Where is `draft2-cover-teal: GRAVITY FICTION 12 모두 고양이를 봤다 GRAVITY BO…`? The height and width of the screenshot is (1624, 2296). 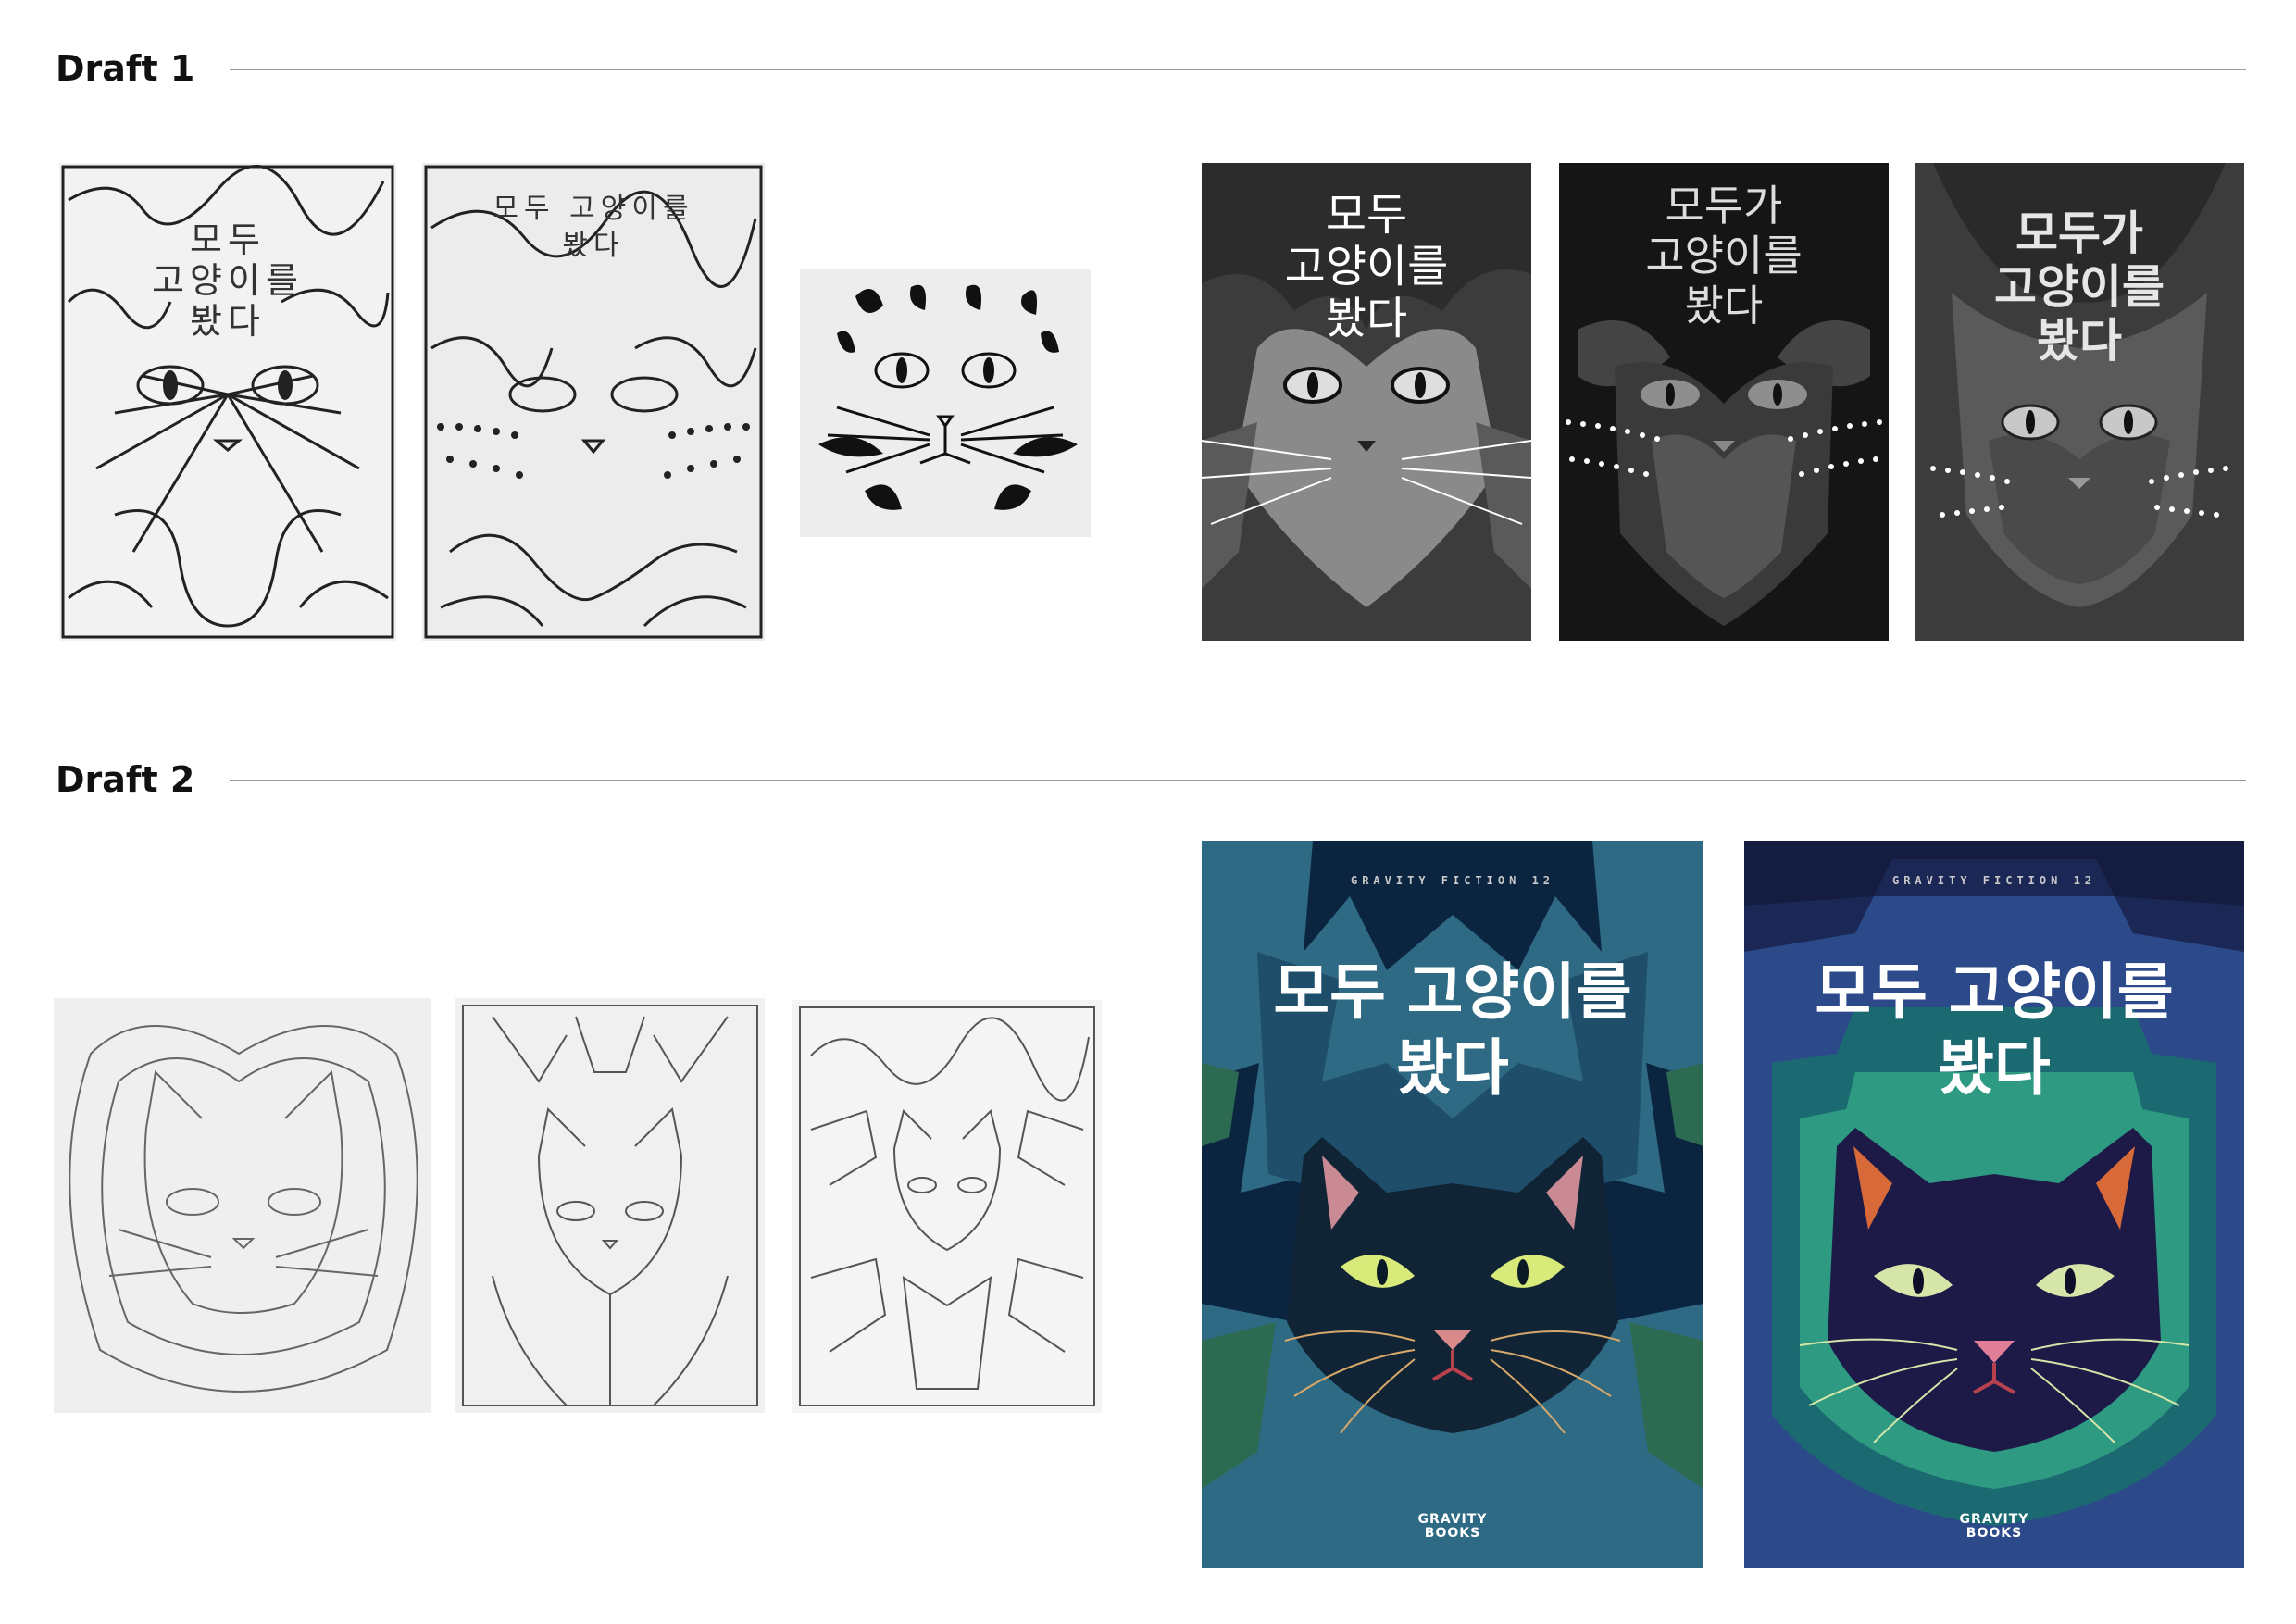 draft2-cover-teal: GRAVITY FICTION 12 모두 고양이를 봤다 GRAVITY BO… is located at coordinates (1452, 1204).